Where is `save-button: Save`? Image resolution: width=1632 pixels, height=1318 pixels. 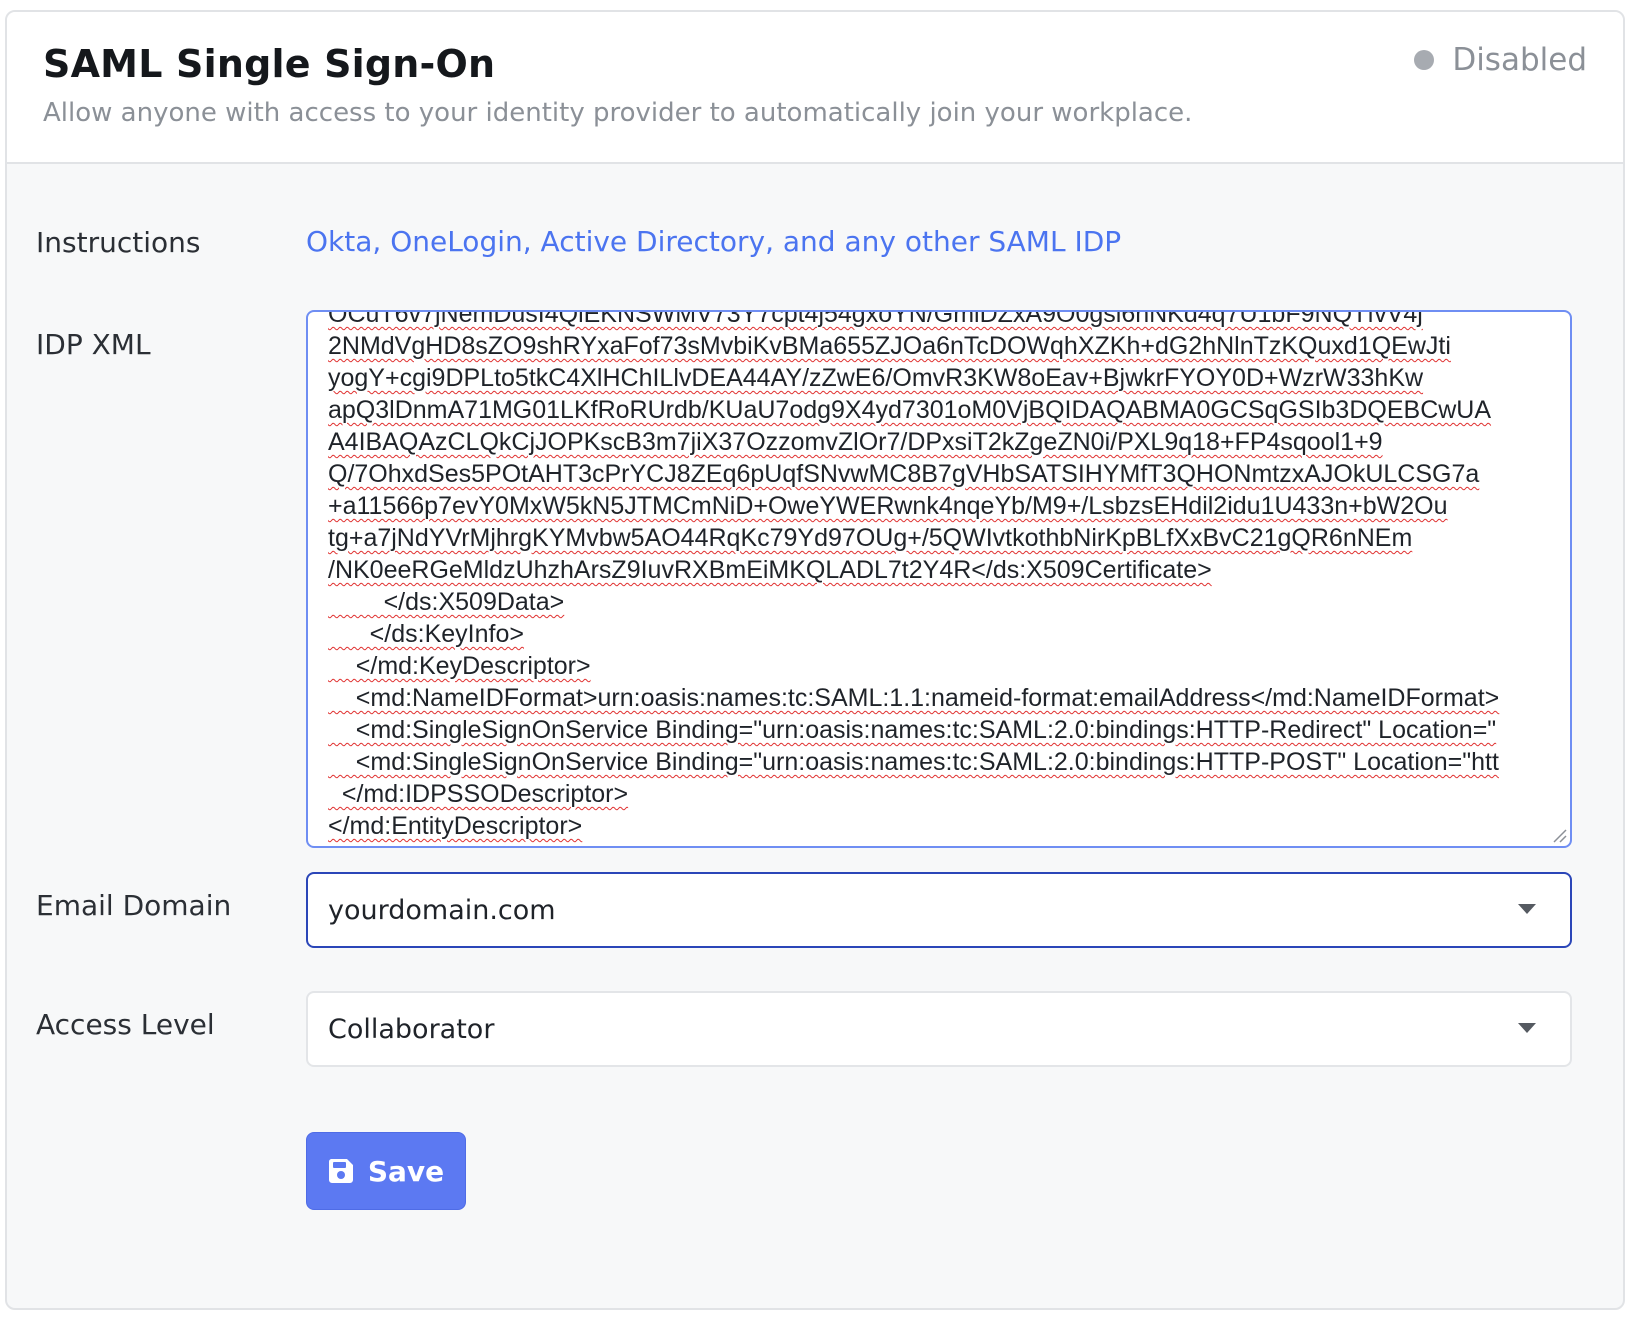
save-button: Save is located at coordinates (386, 1171).